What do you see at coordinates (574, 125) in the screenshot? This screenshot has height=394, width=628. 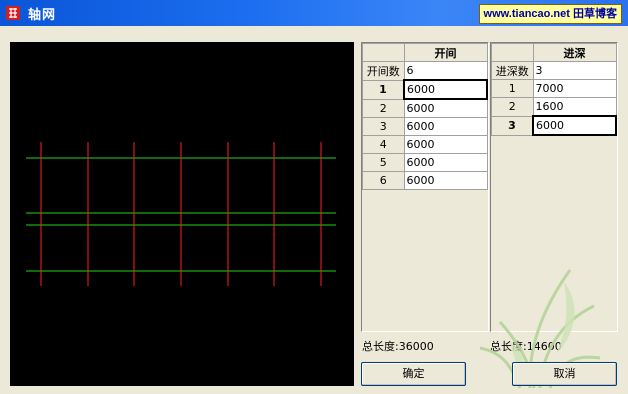 I see `depth-value-cell: 6000` at bounding box center [574, 125].